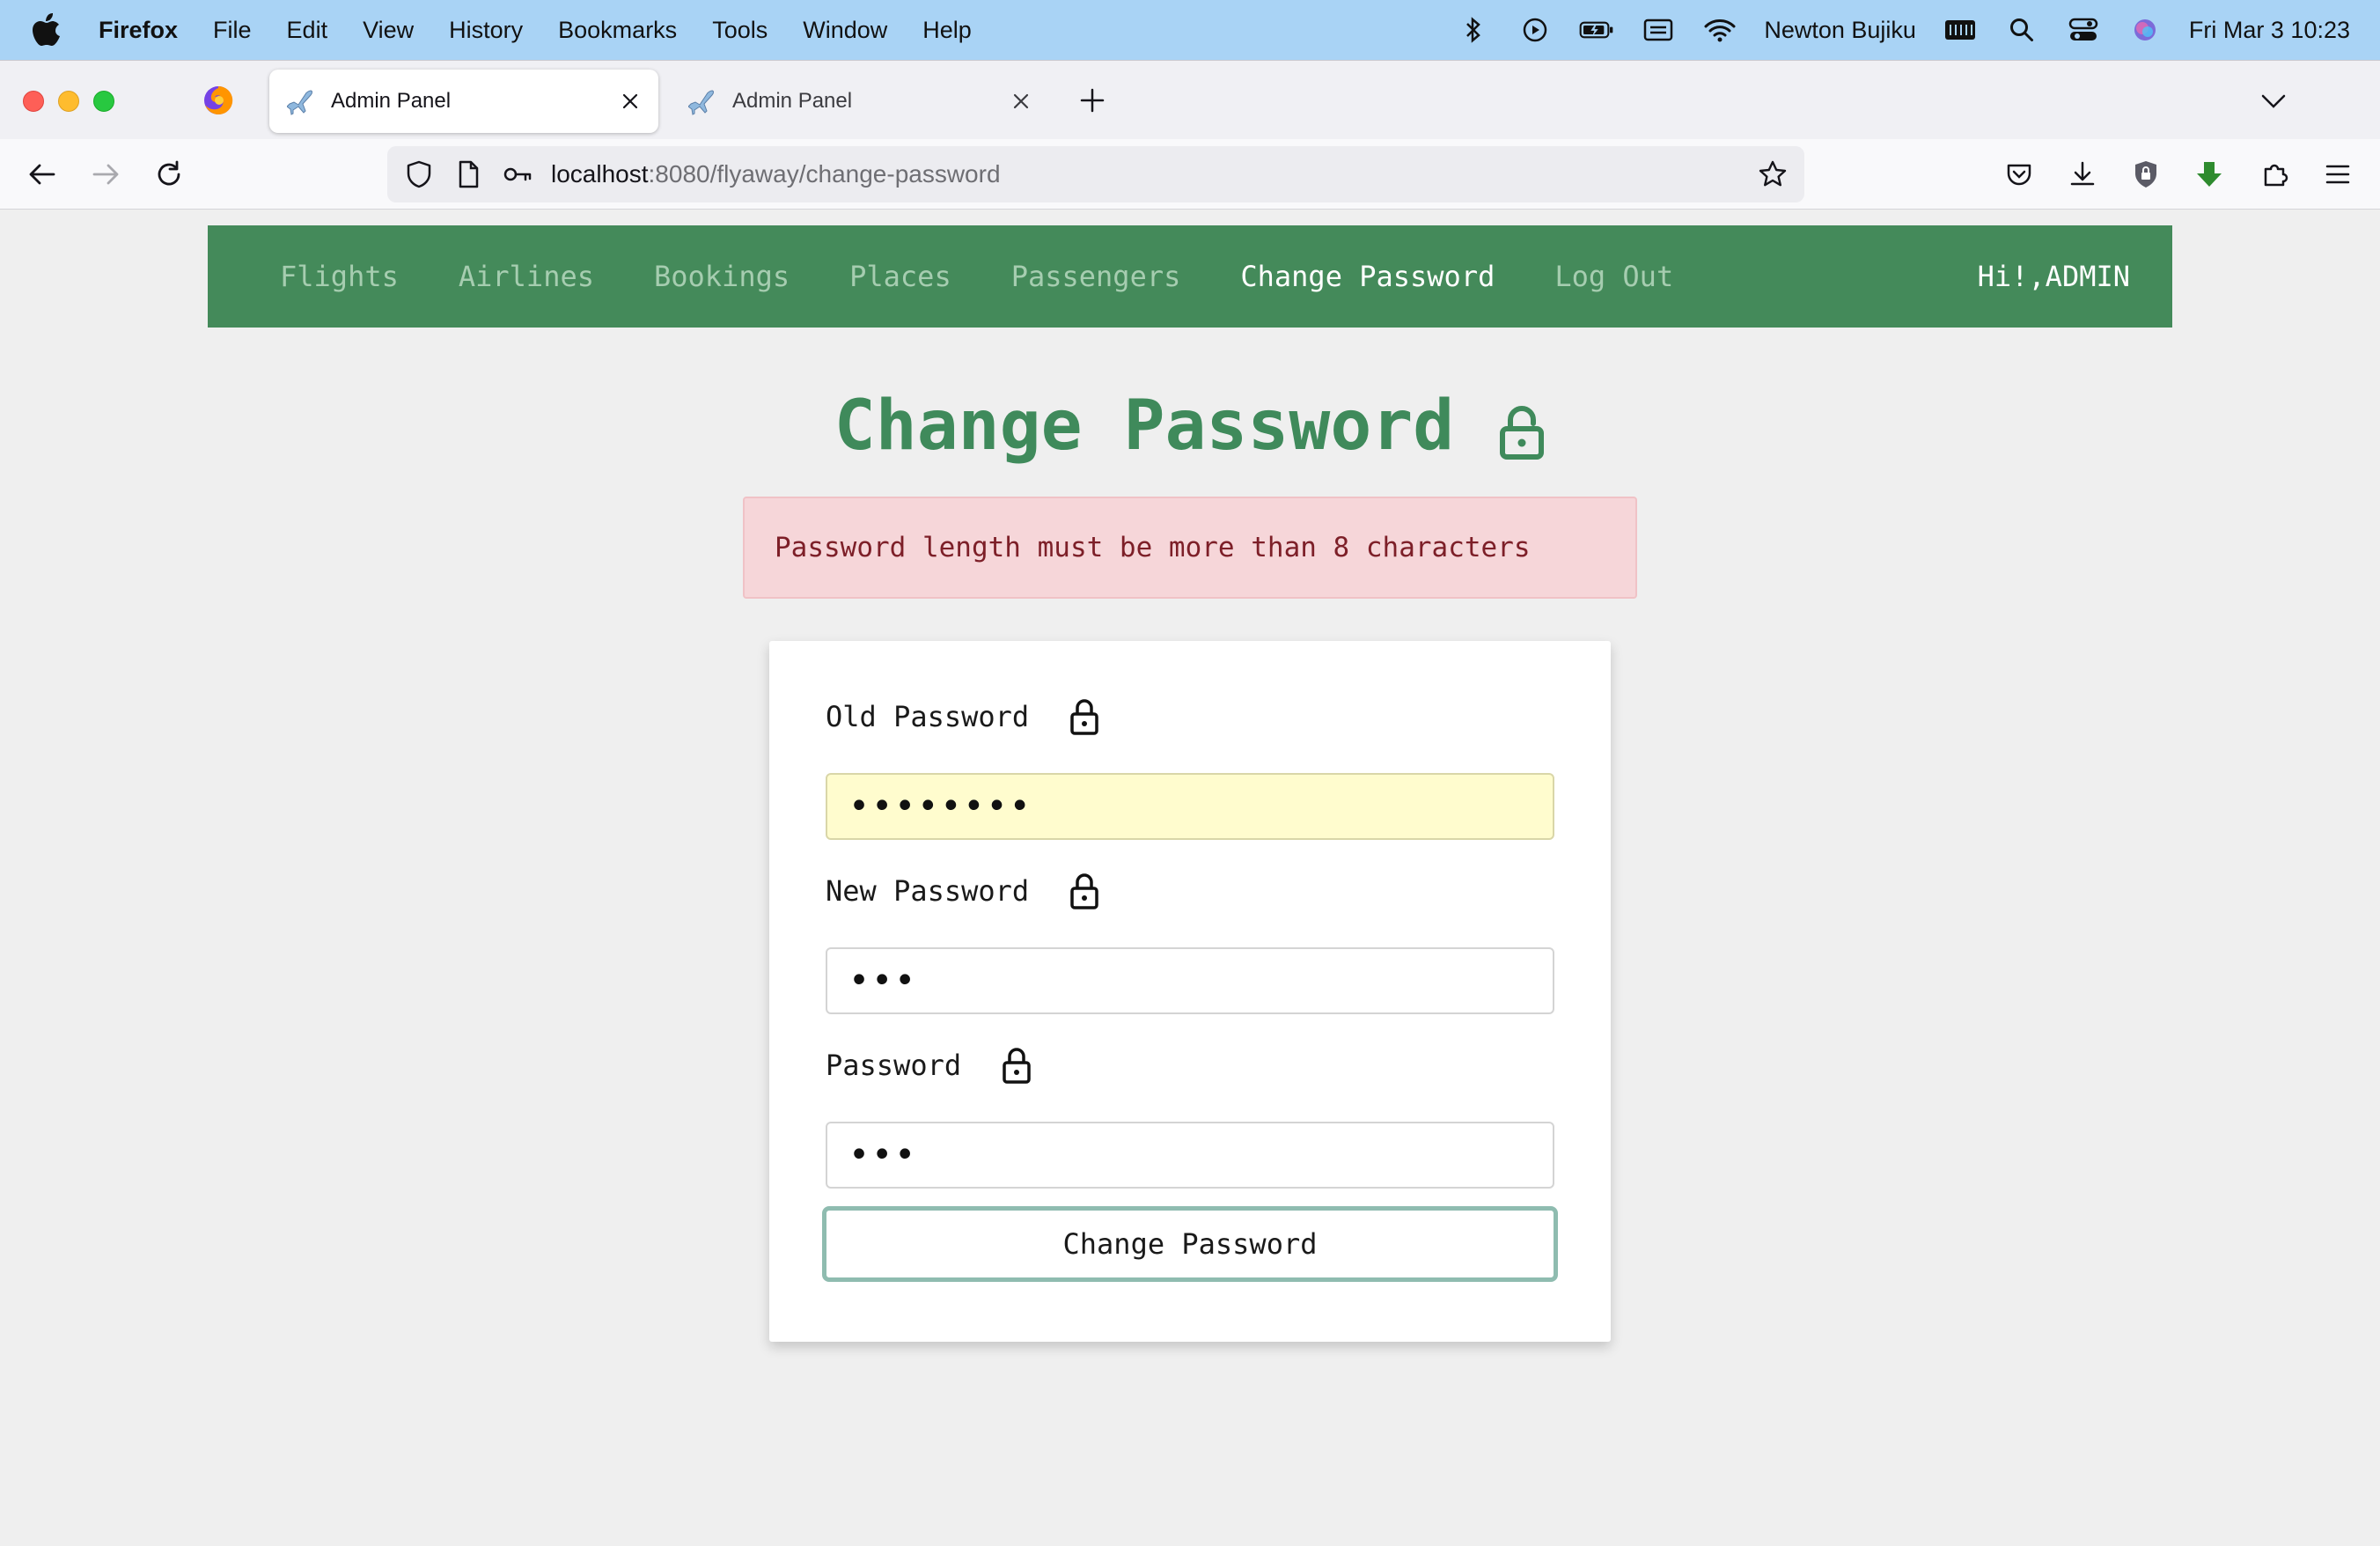  I want to click on menu-view: View, so click(388, 30).